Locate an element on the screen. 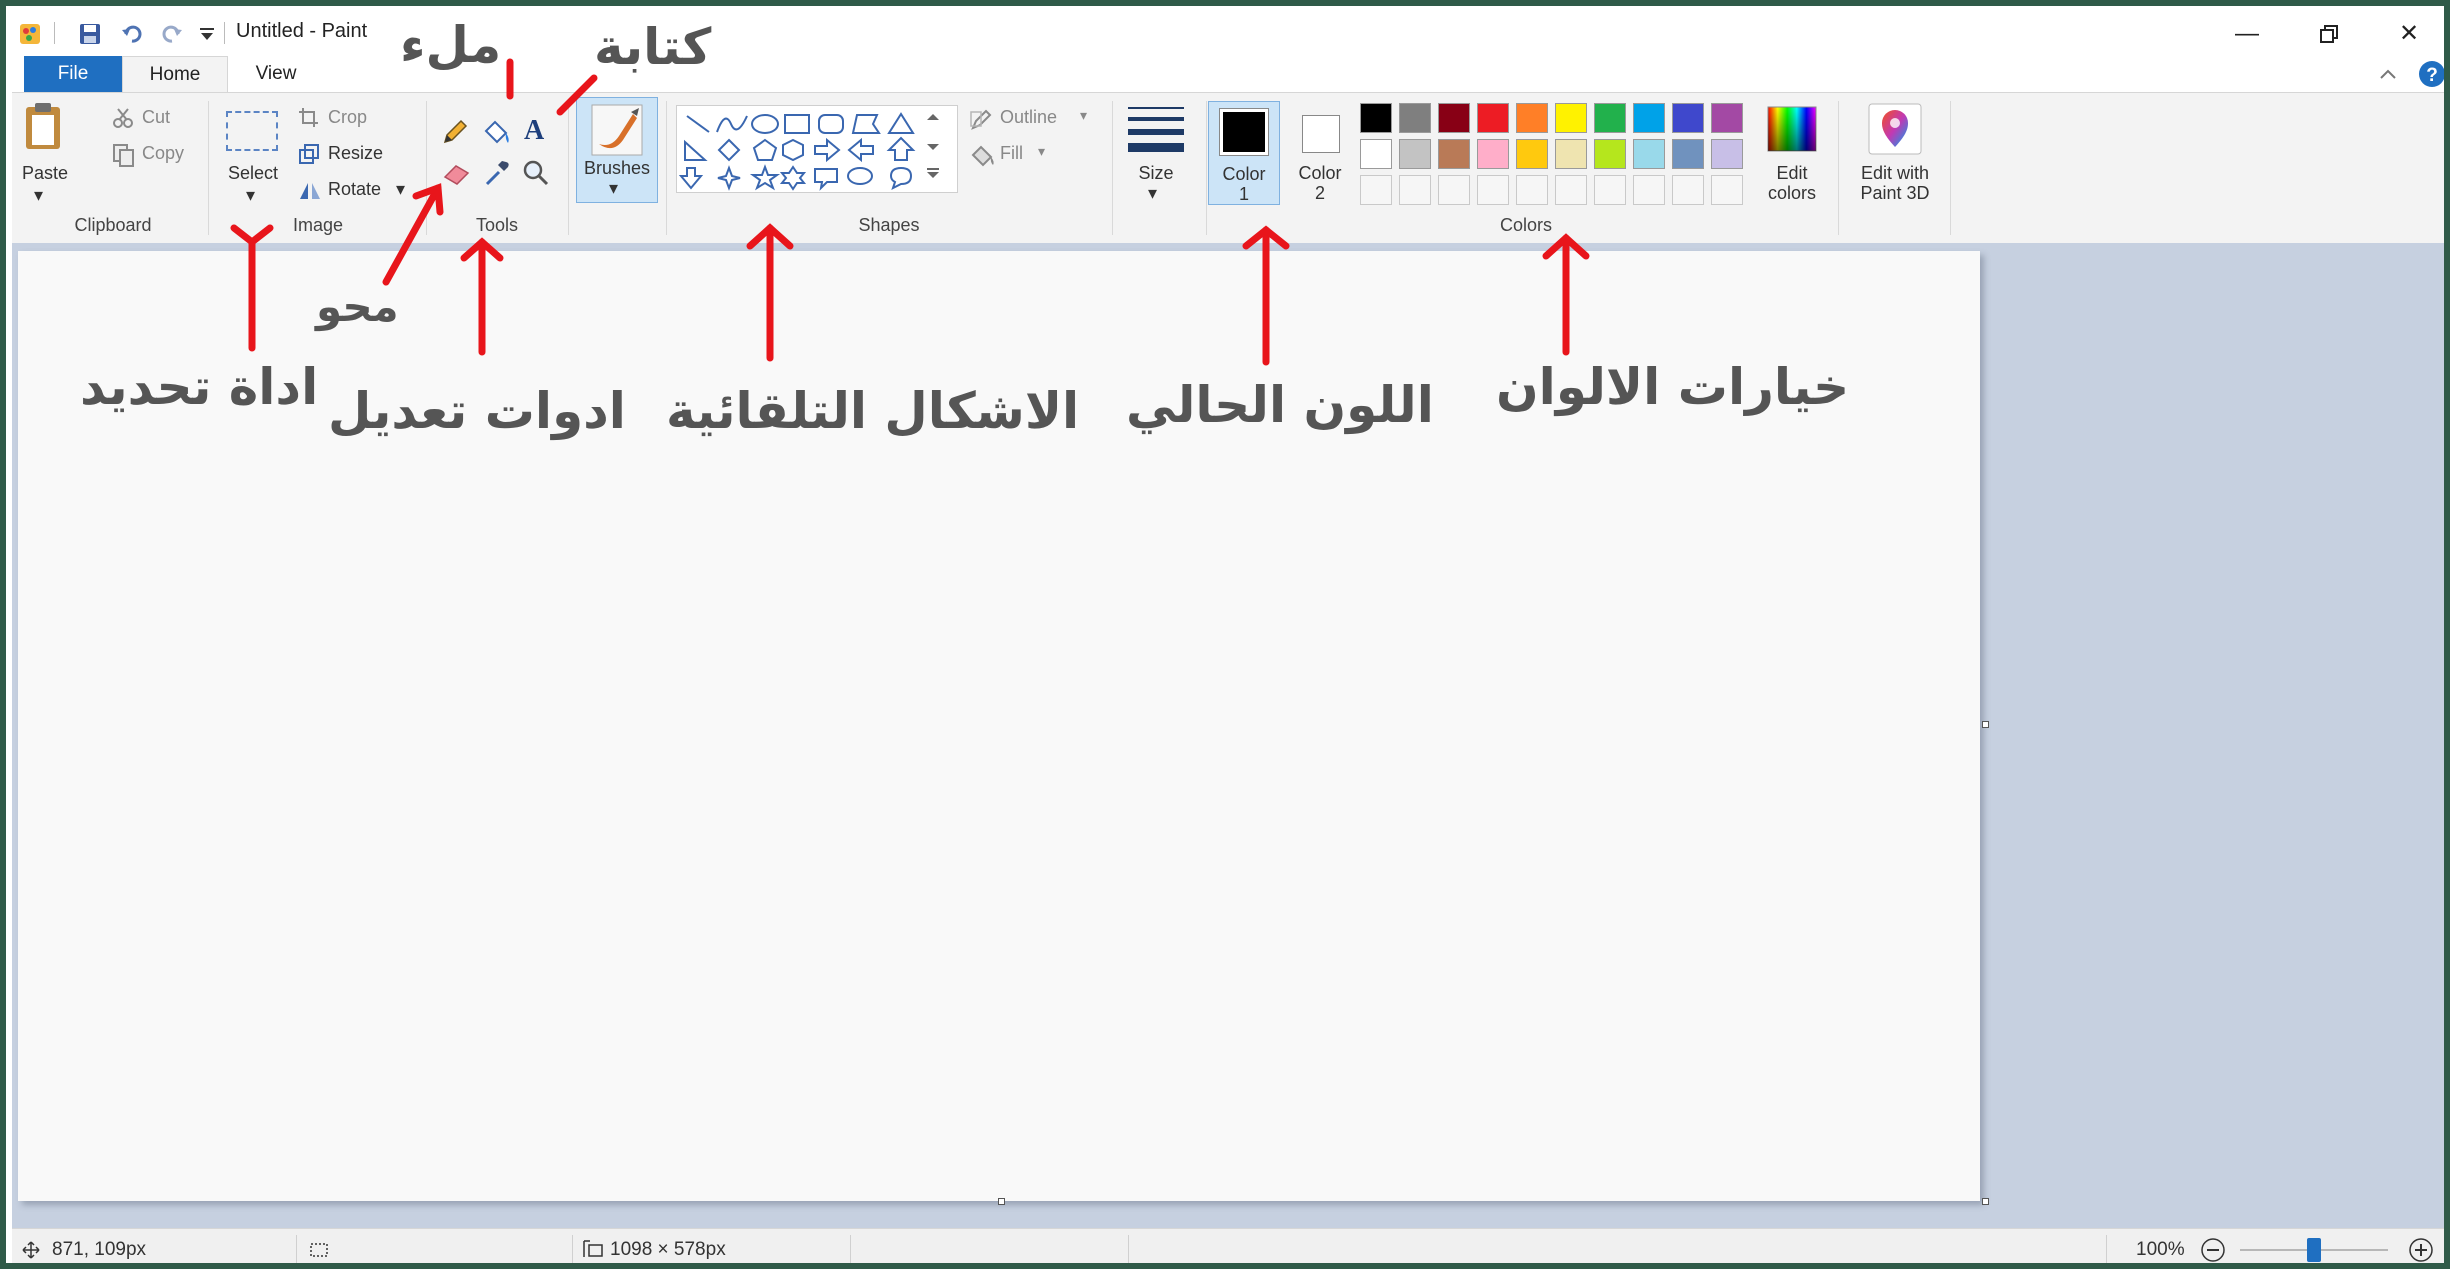 This screenshot has height=1269, width=2450. arrow-eraser is located at coordinates (412, 235).